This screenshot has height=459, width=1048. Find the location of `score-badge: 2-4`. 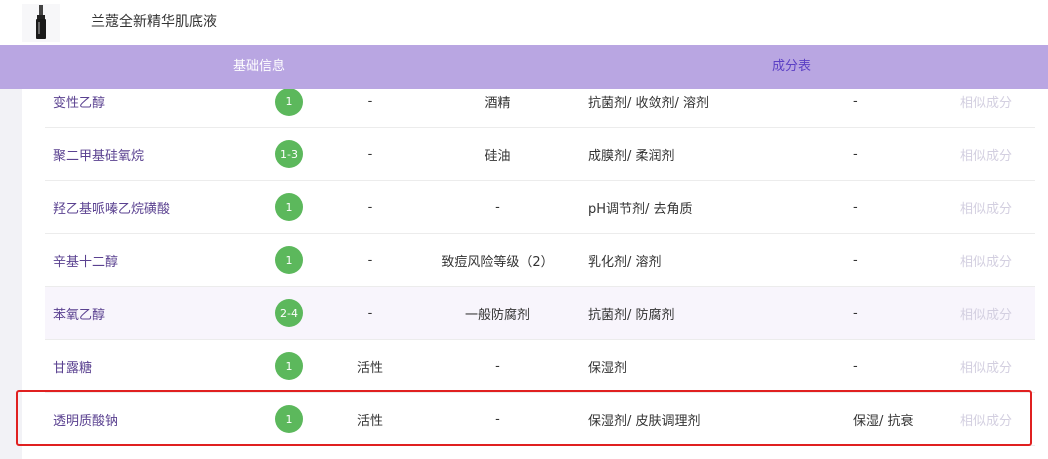

score-badge: 2-4 is located at coordinates (289, 313).